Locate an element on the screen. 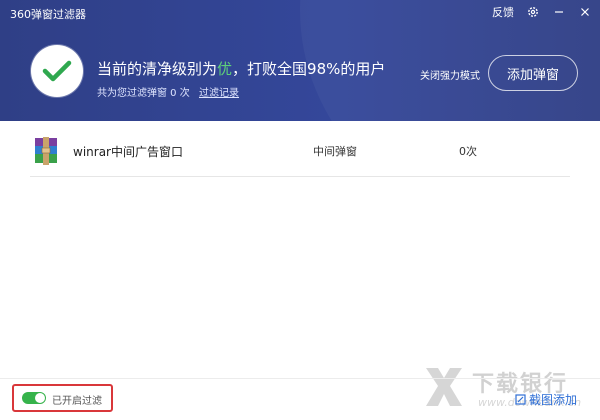 The height and width of the screenshot is (420, 600). rule-type: 中间弹窗 is located at coordinates (335, 151).